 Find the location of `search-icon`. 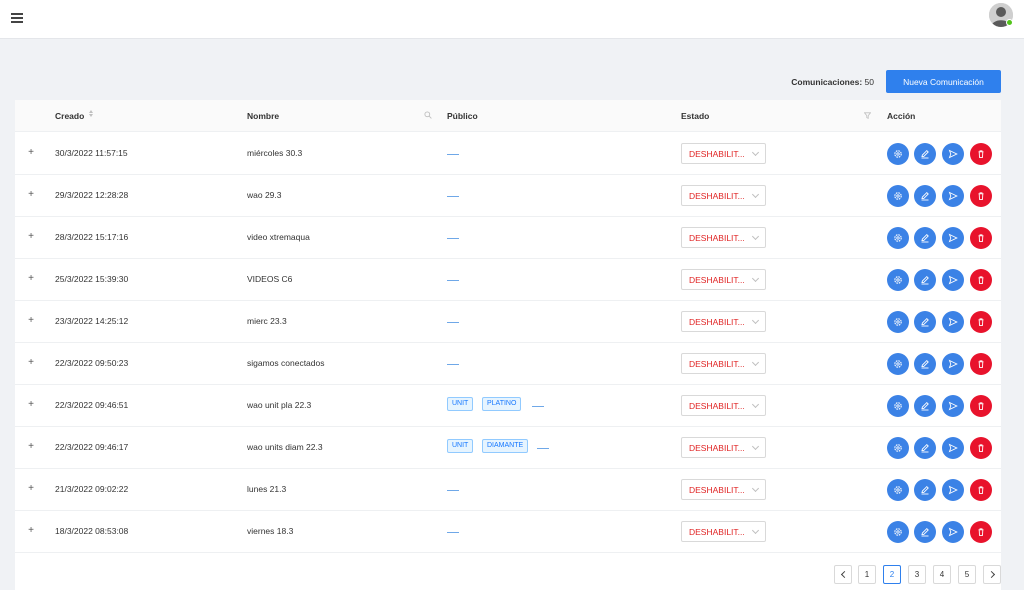

search-icon is located at coordinates (428, 115).